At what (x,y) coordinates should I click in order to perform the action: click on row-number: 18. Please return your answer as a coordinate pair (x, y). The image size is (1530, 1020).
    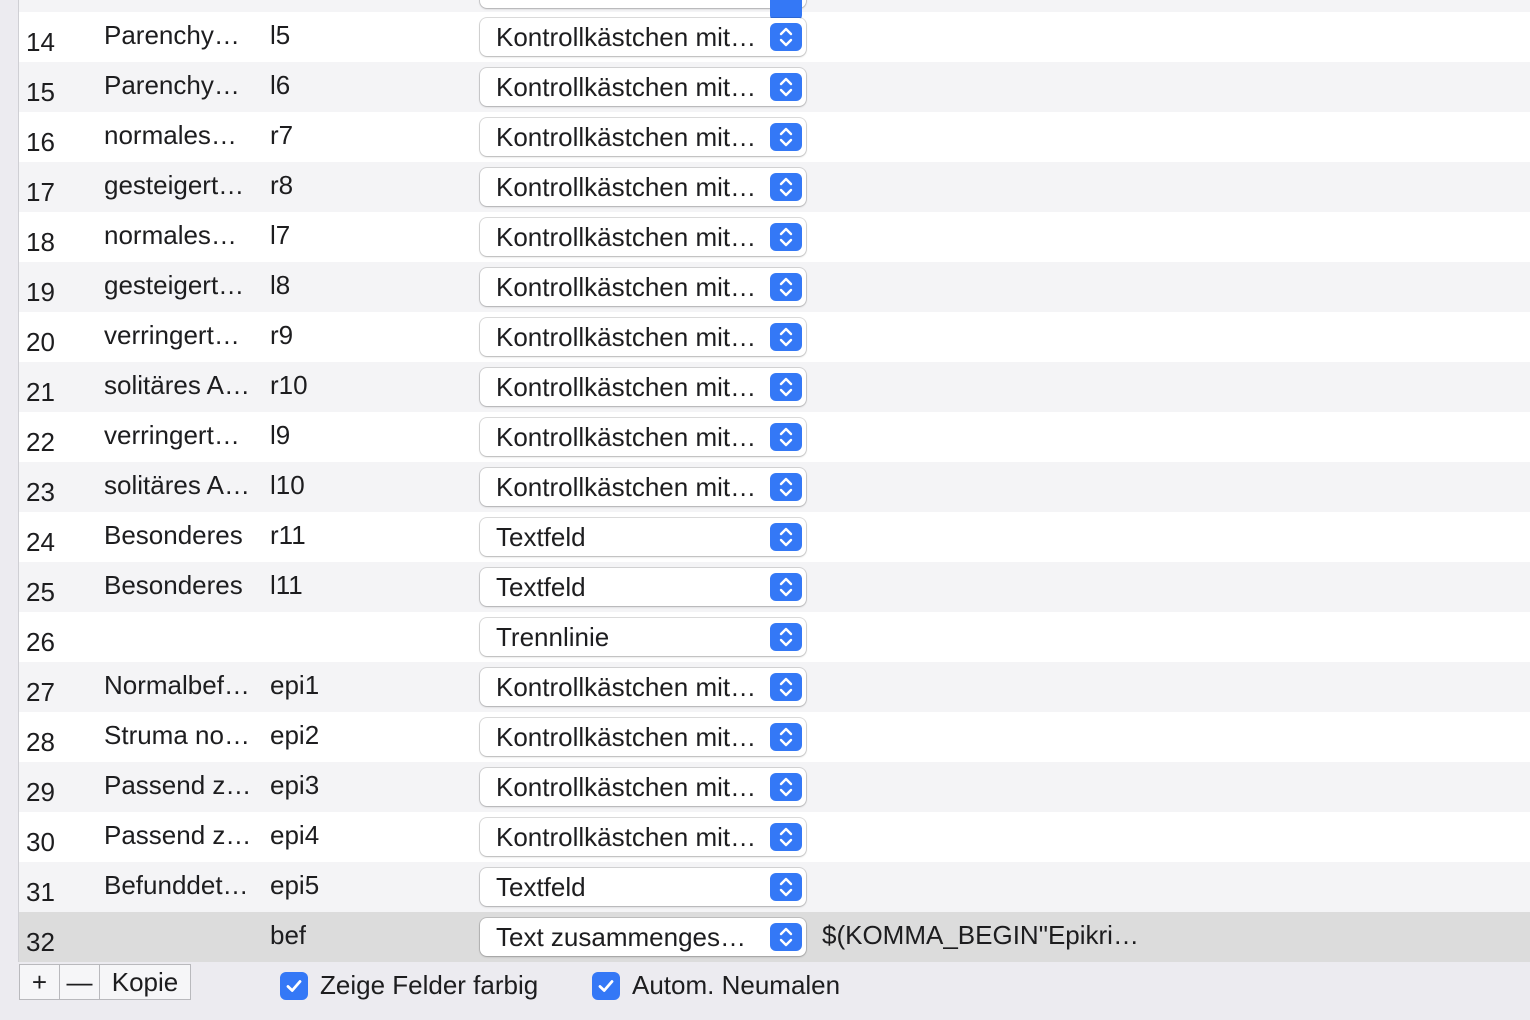
    Looking at the image, I should click on (40, 242).